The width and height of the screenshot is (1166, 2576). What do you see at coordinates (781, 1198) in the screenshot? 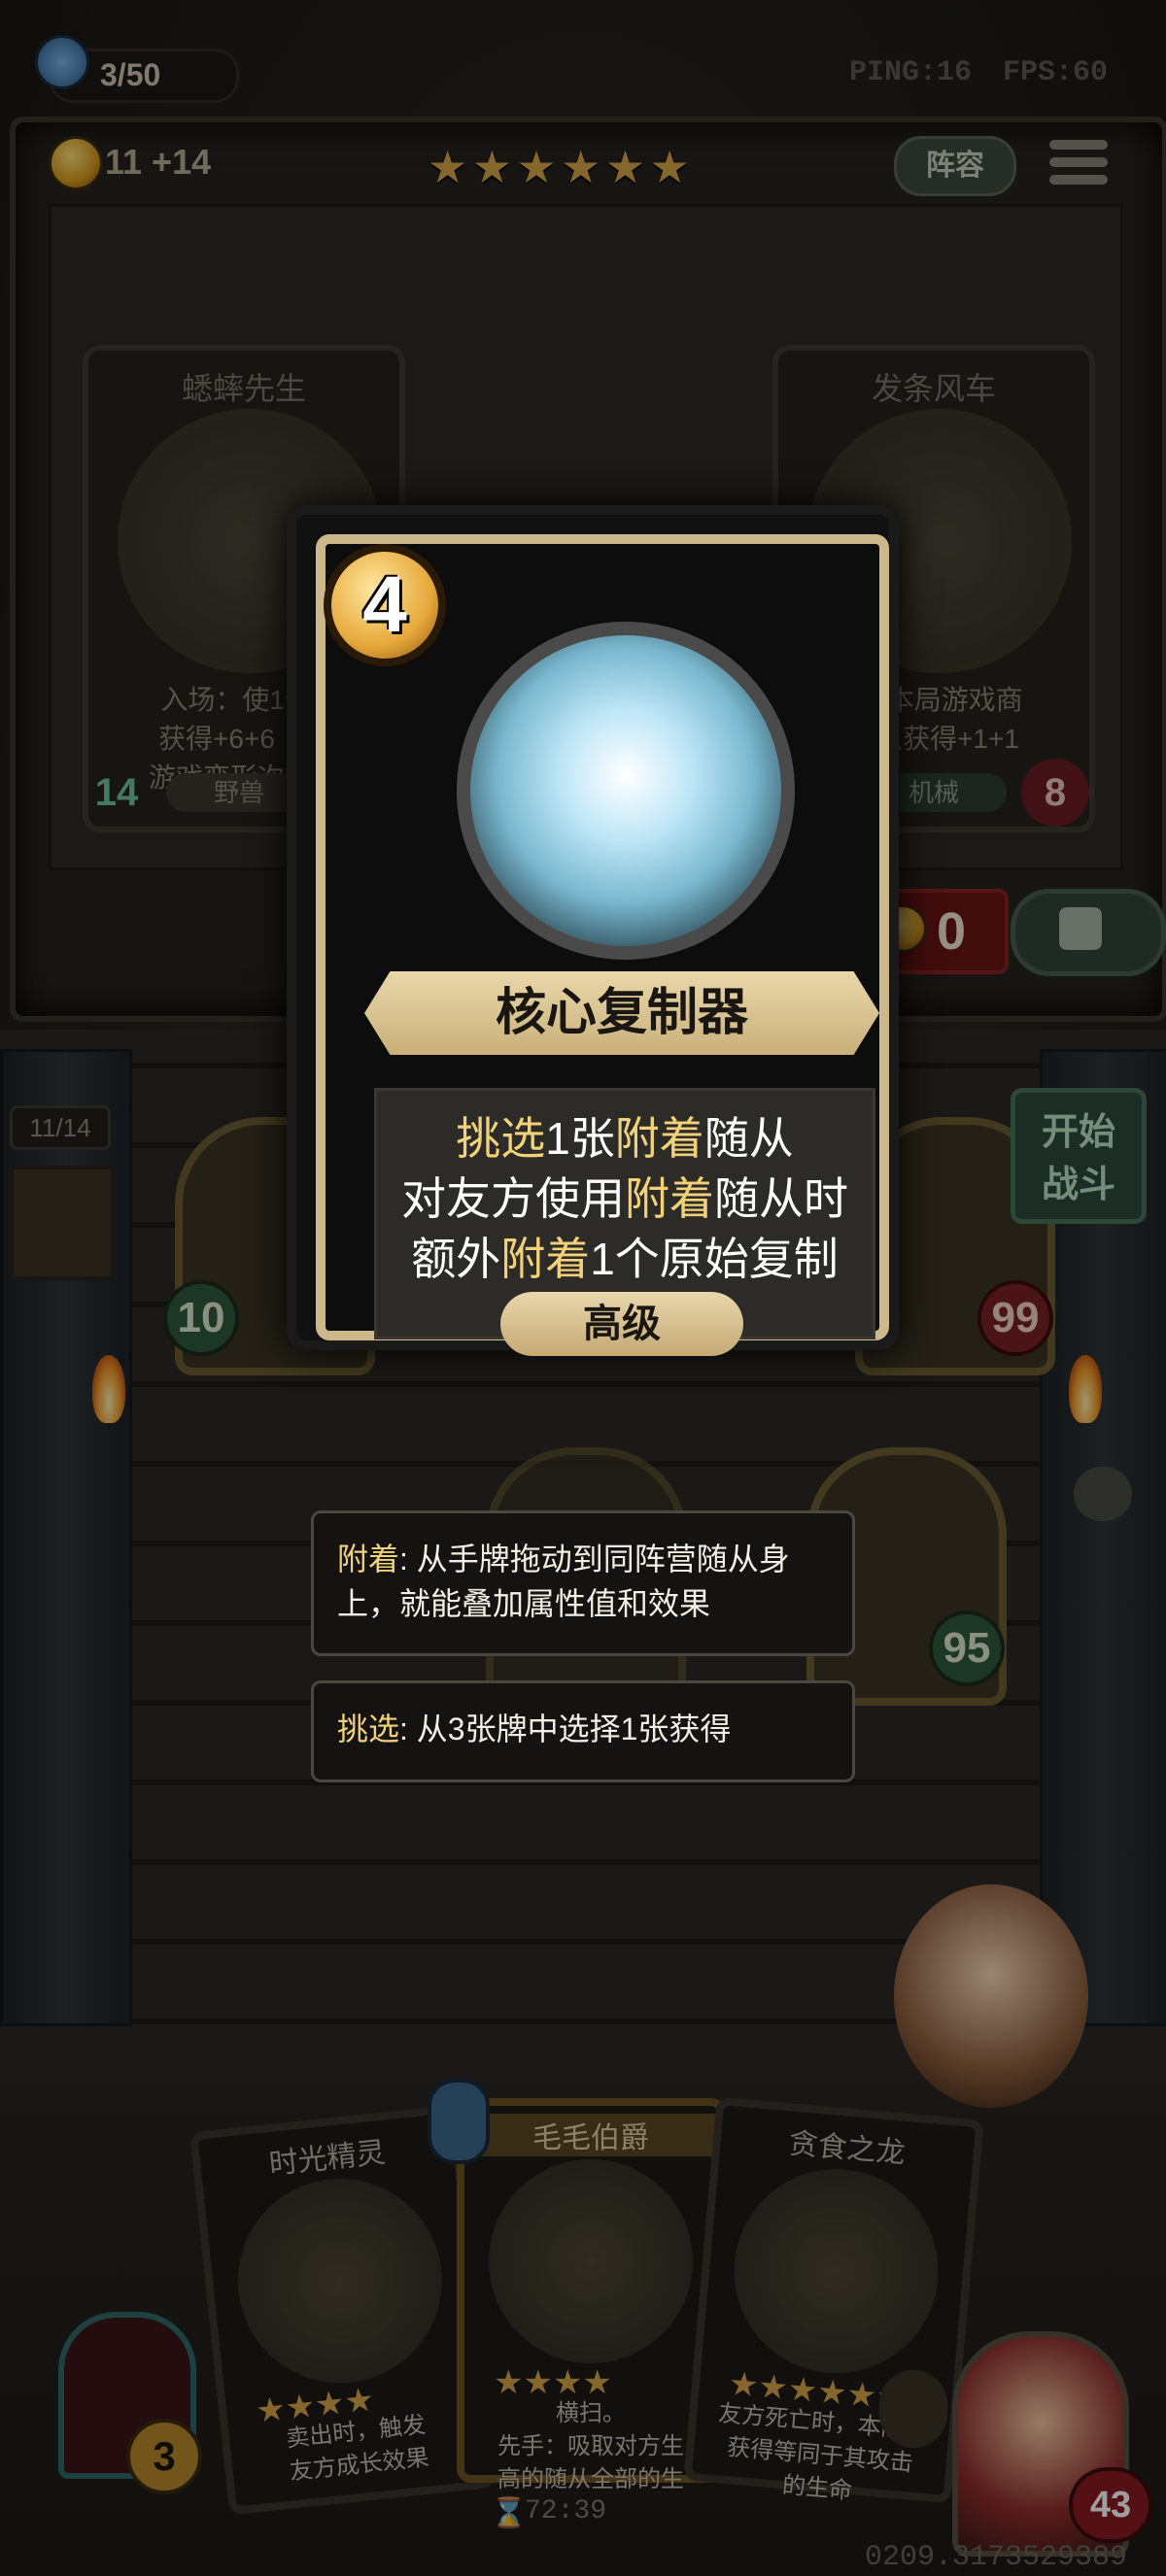
I see `desc-text: 随从时` at bounding box center [781, 1198].